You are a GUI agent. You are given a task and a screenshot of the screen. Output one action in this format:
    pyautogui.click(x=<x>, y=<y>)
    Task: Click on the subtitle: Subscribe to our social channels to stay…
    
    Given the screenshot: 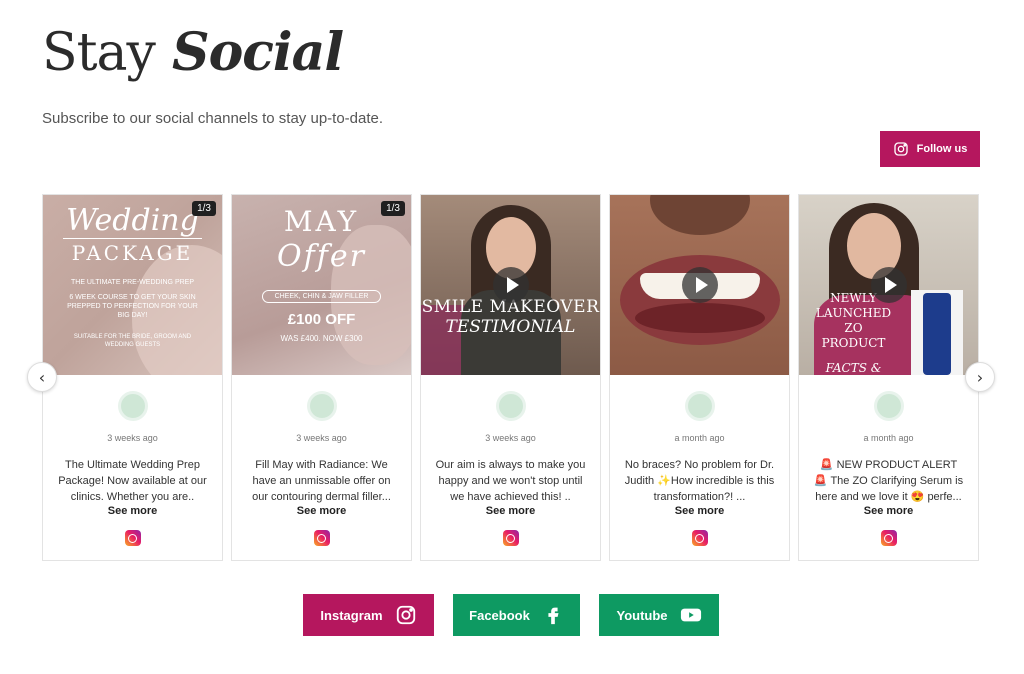 What is the action you would take?
    pyautogui.click(x=213, y=118)
    